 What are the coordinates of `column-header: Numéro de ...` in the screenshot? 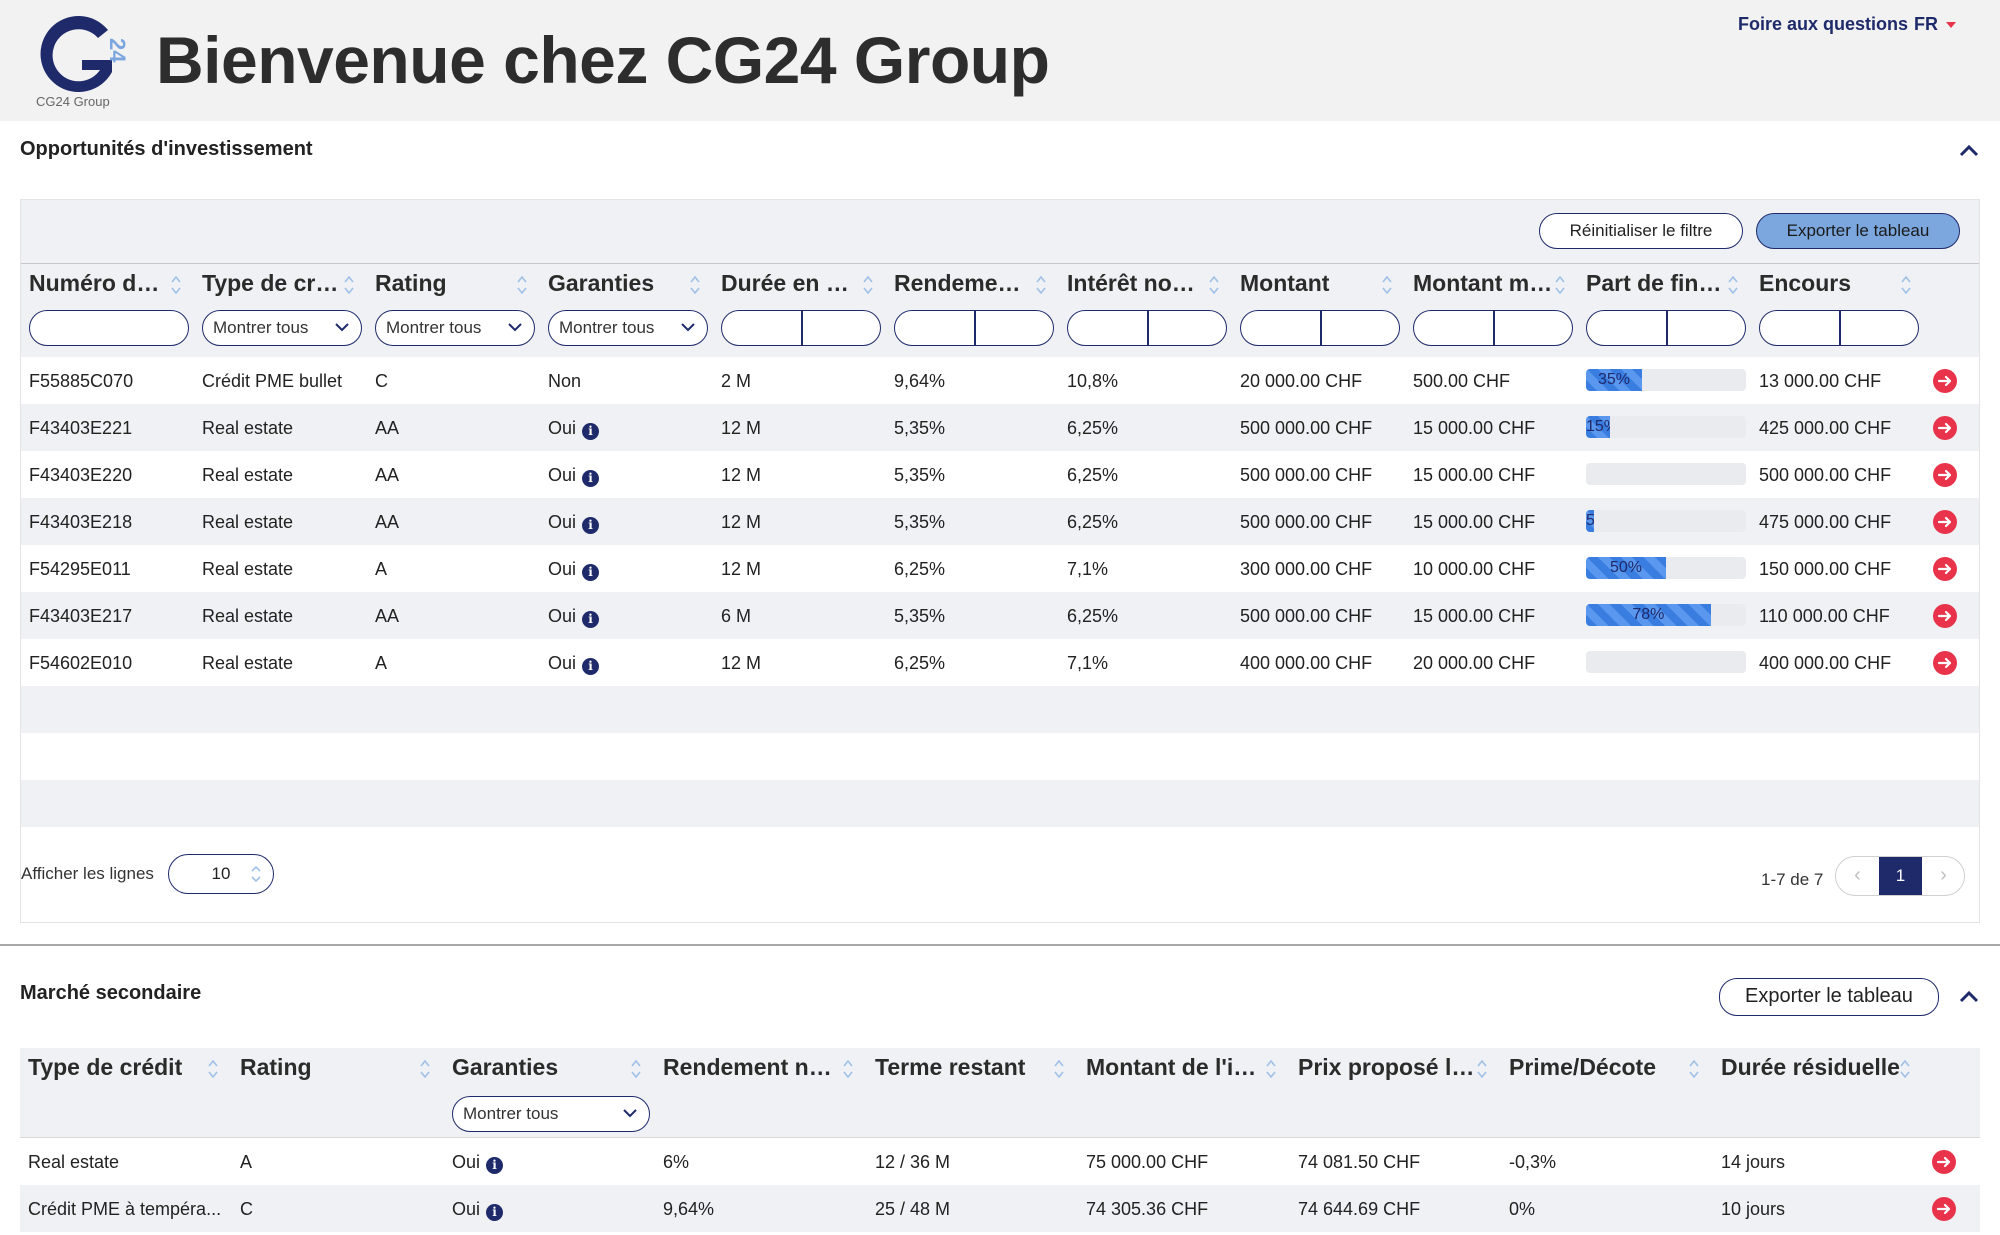 It's located at (99, 283).